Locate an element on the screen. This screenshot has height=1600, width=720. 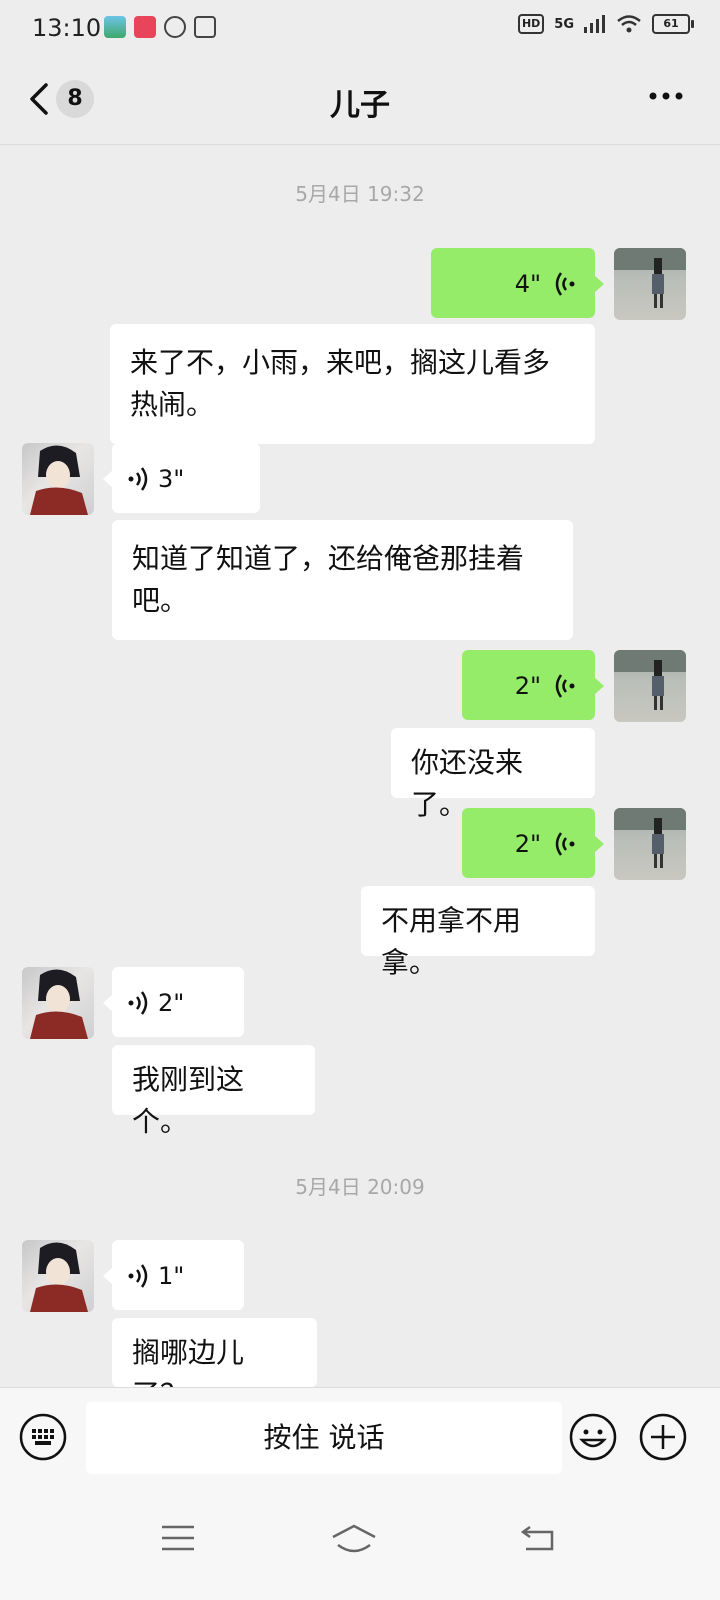
emoji-icon is located at coordinates (593, 1437).